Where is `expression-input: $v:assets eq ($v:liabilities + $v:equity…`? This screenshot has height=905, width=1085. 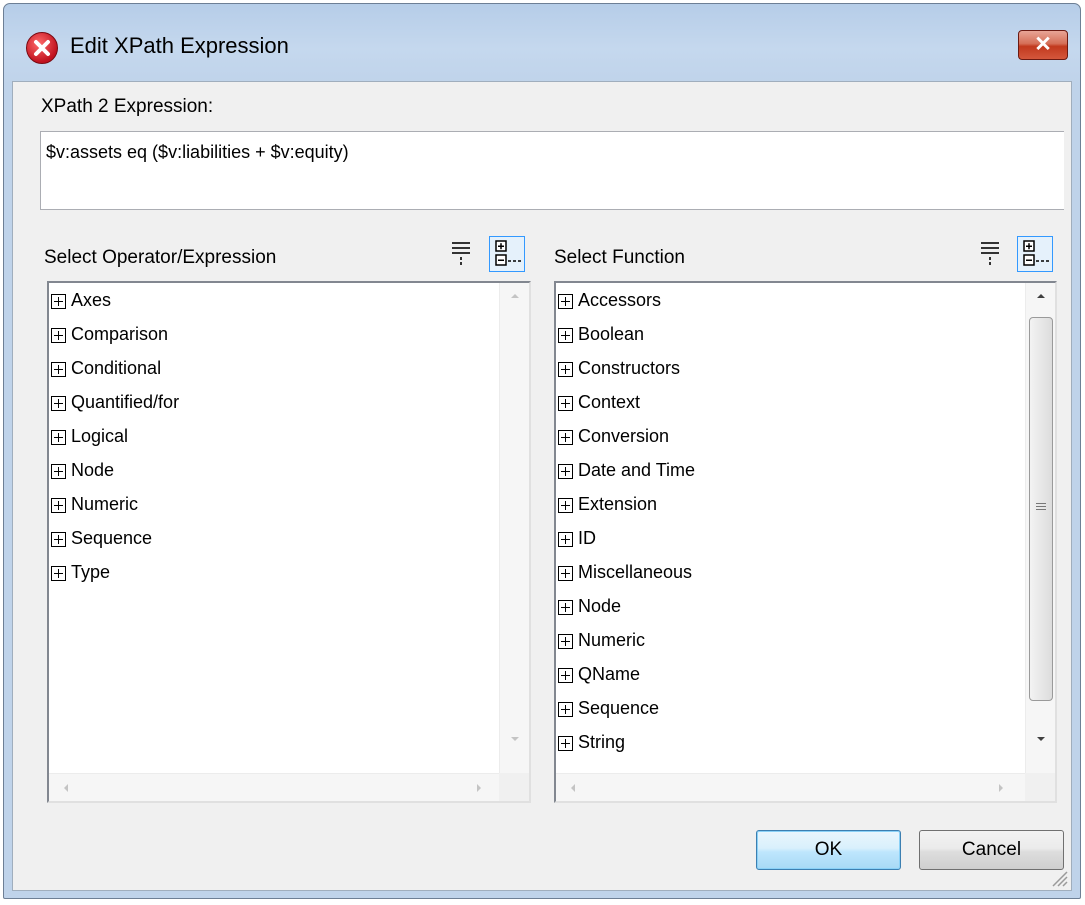 expression-input: $v:assets eq ($v:liabilities + $v:equity… is located at coordinates (552, 170).